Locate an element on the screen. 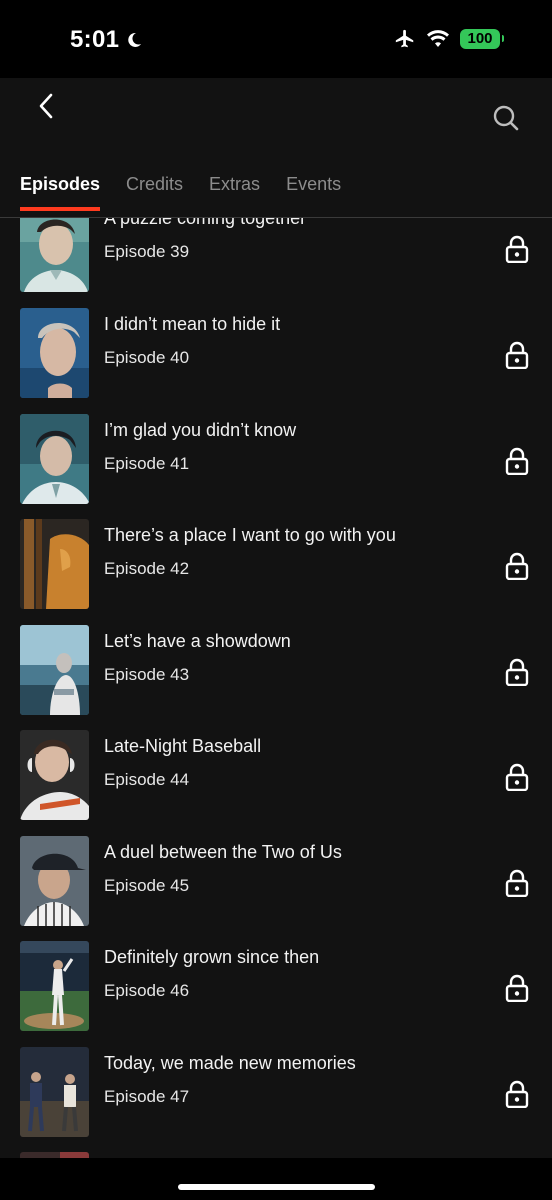  episode-title: A duel between the Two of Us is located at coordinates (223, 852).